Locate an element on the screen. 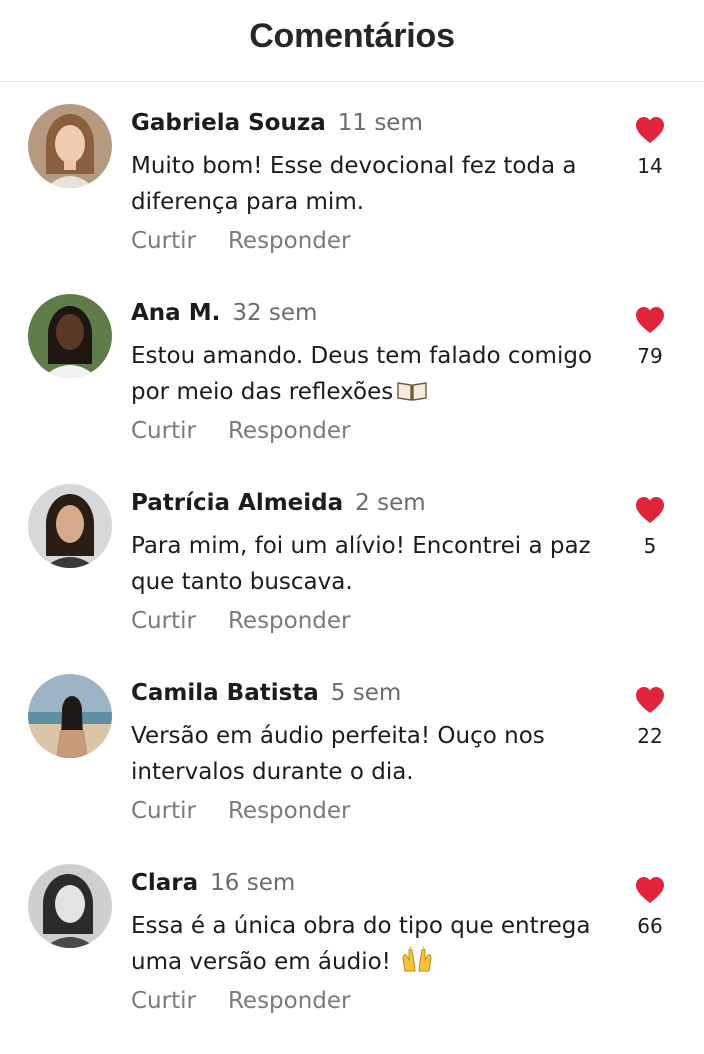 The width and height of the screenshot is (704, 1054). open-book-icon is located at coordinates (412, 388).